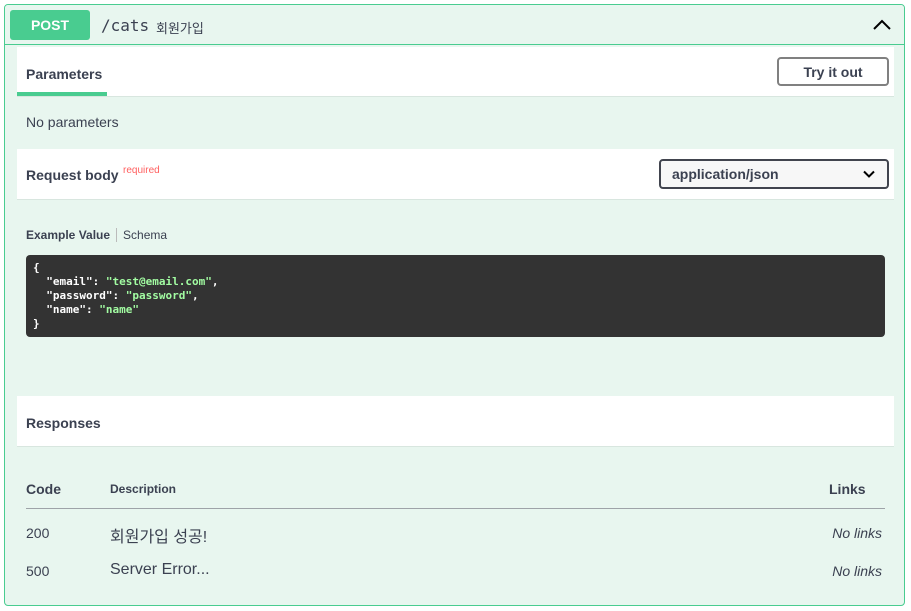 Image resolution: width=911 pixels, height=611 pixels. Describe the element at coordinates (125, 25) in the screenshot. I see `operation-path: /cats` at that location.